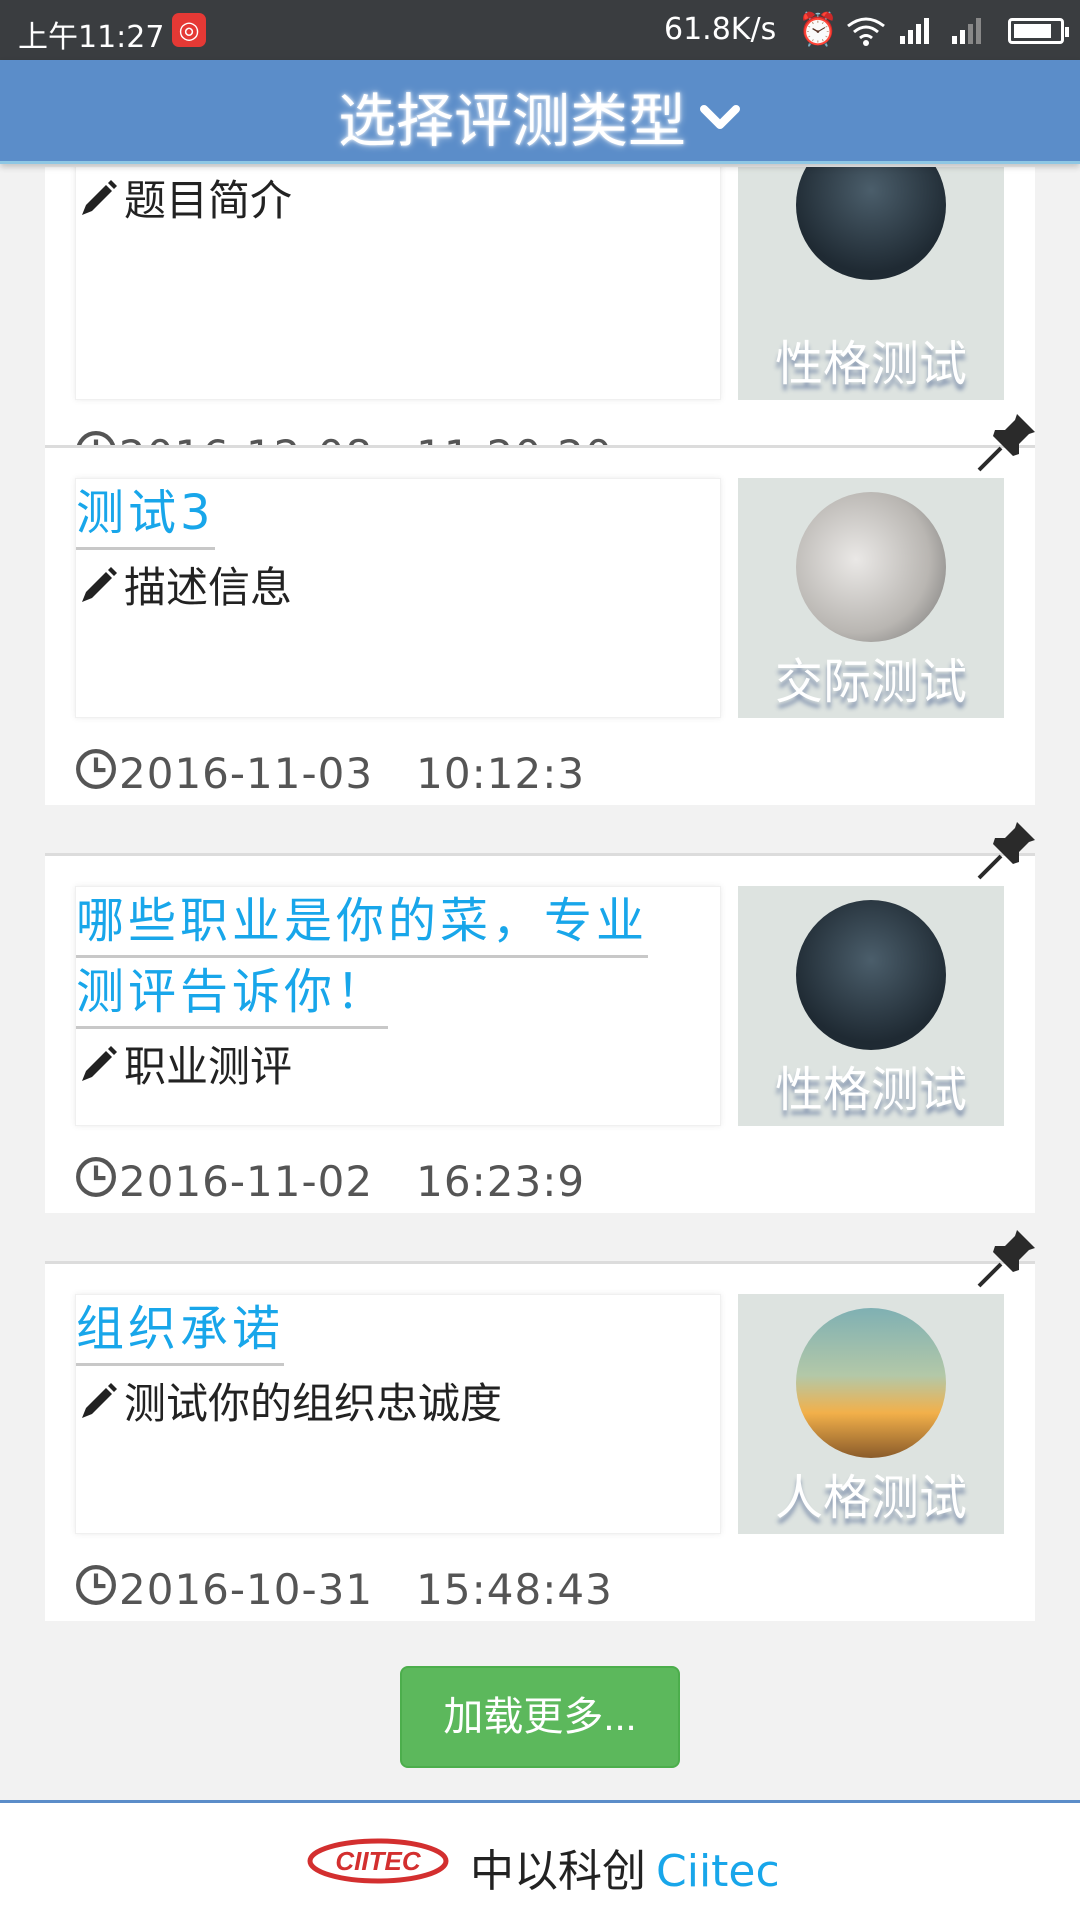 The height and width of the screenshot is (1920, 1080). Describe the element at coordinates (398, 514) in the screenshot. I see `card-title: 测试3` at that location.